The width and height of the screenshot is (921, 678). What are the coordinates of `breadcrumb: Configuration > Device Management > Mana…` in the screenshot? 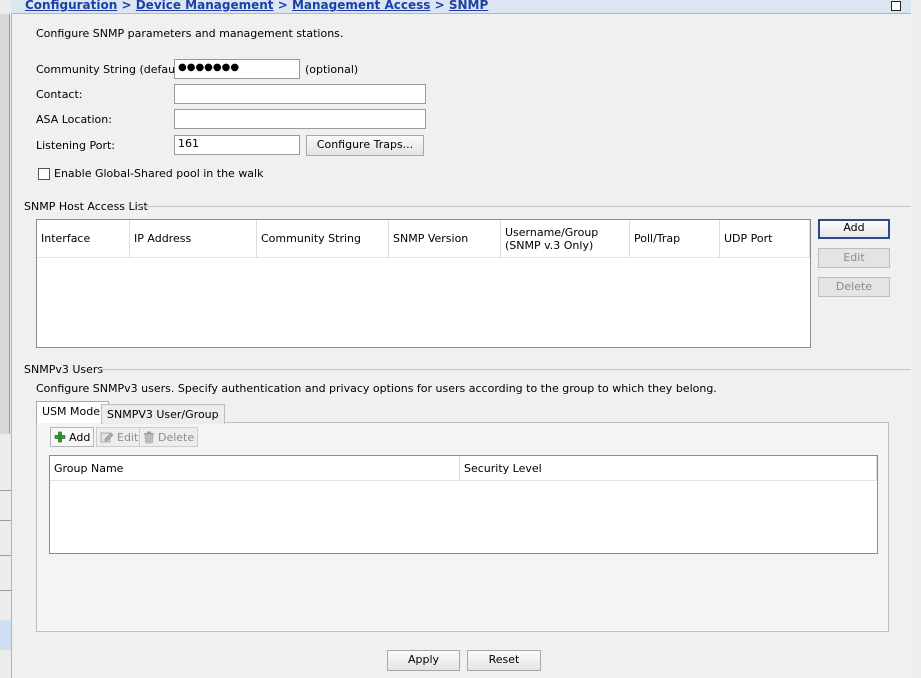 It's located at (256, 6).